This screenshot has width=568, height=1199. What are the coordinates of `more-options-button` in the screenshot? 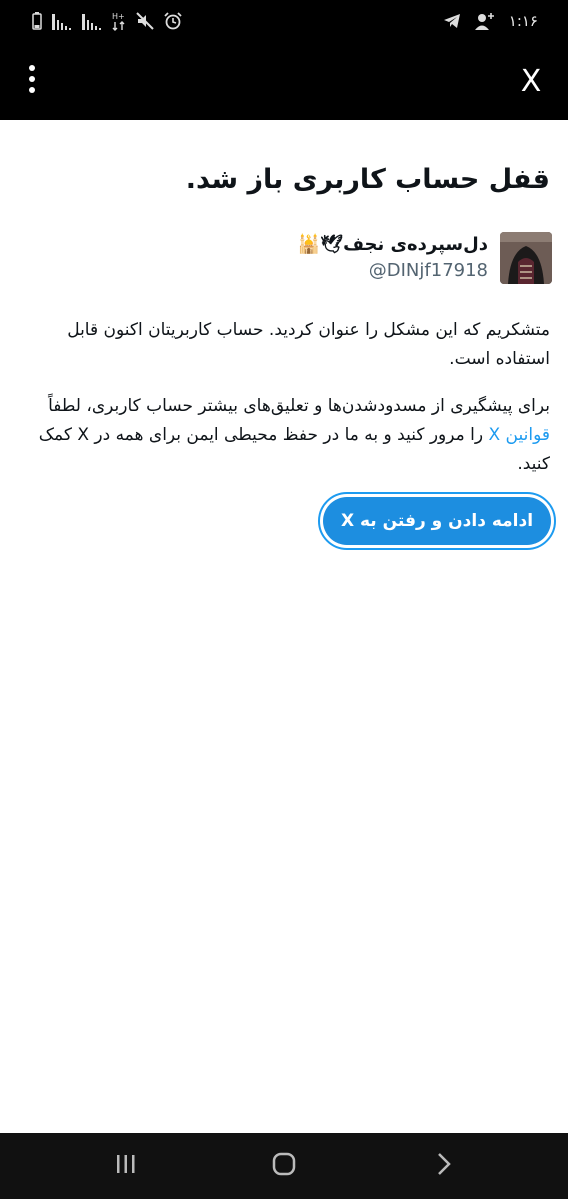 It's located at (32, 81).